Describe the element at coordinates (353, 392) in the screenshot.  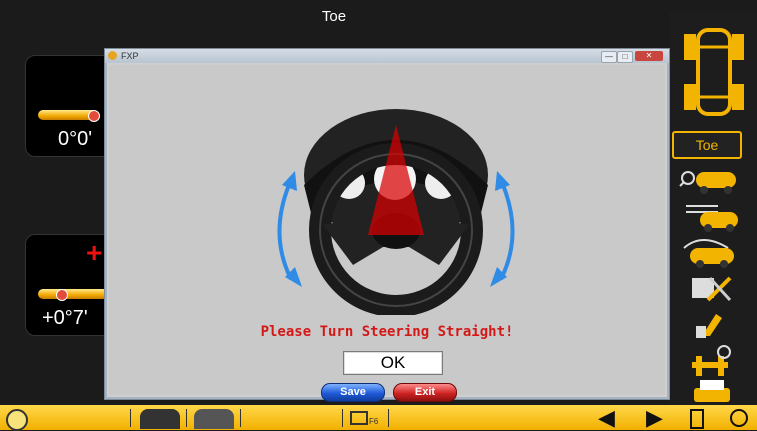
I see `save-button: Save` at that location.